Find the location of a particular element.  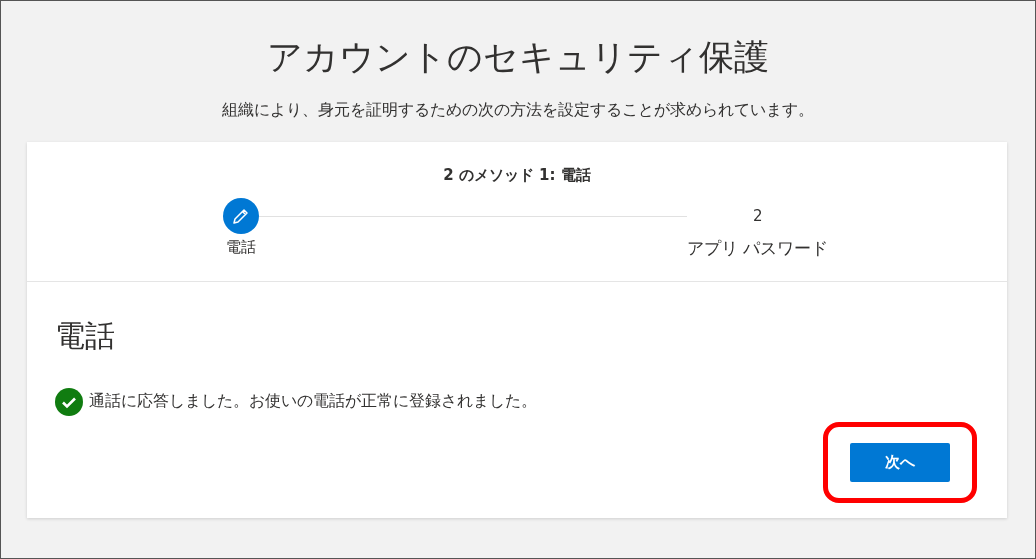

step-number: 2 is located at coordinates (757, 216).